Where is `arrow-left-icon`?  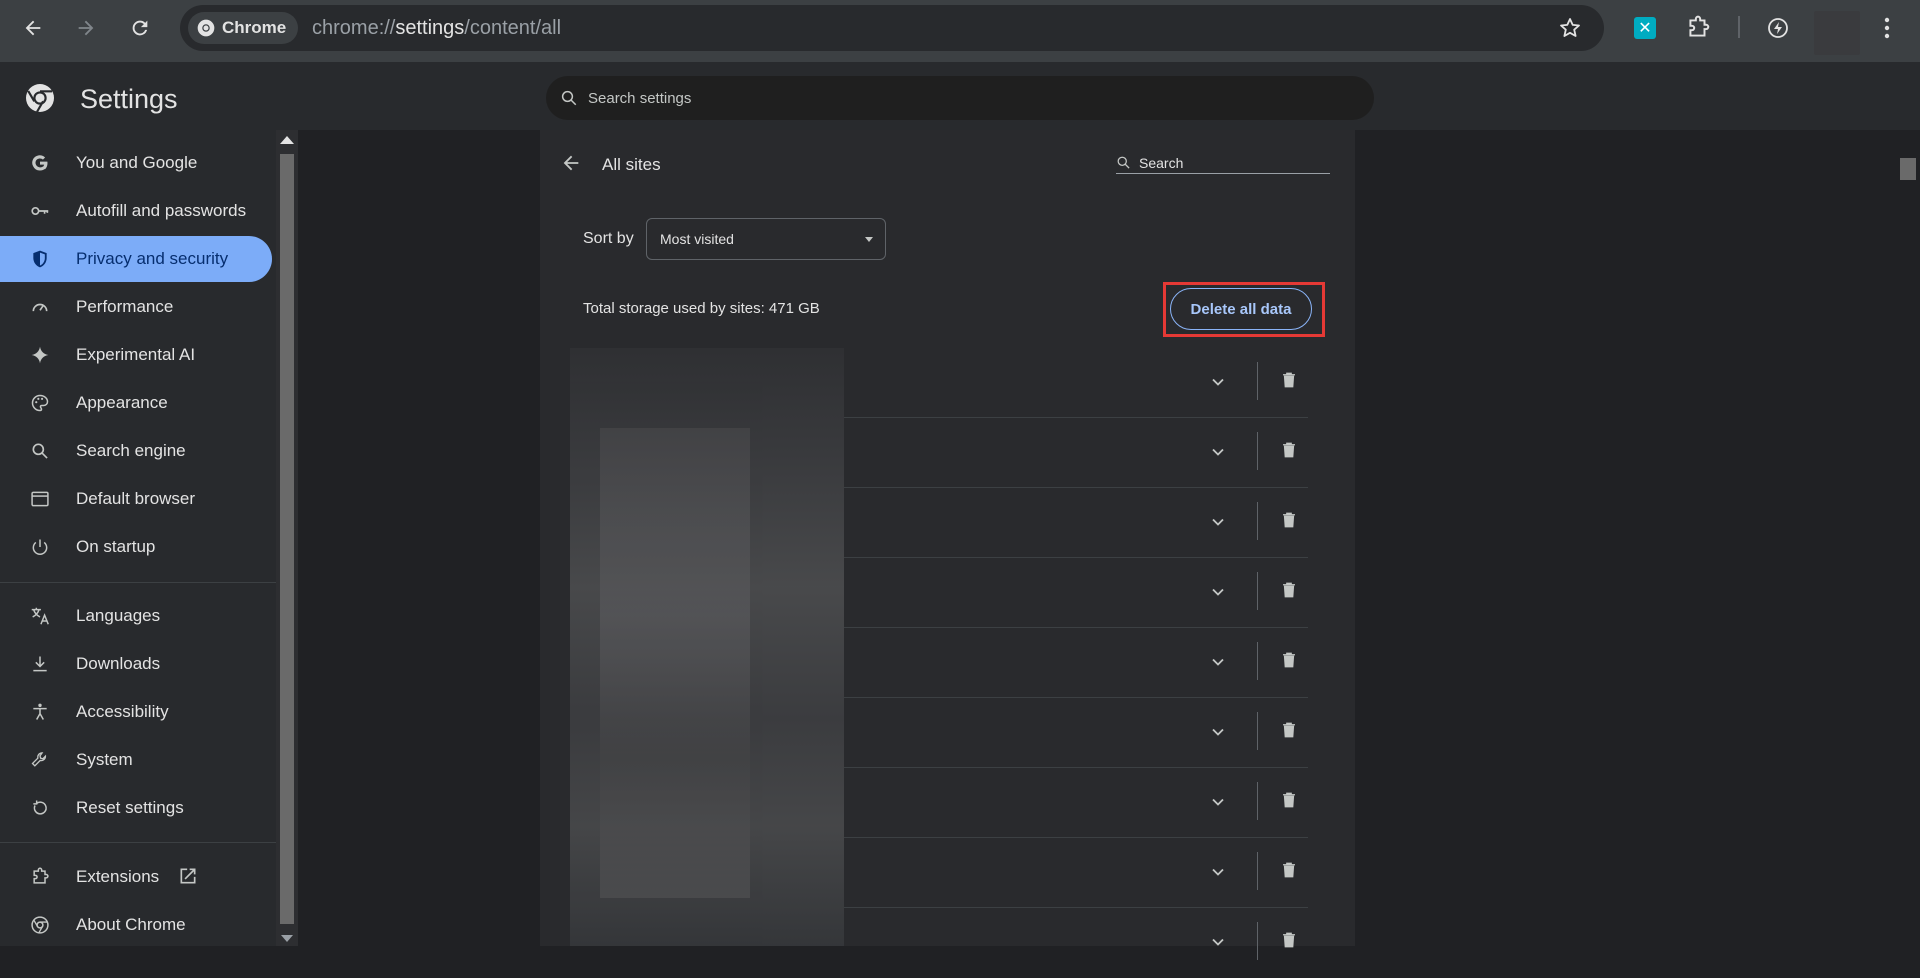
arrow-left-icon is located at coordinates (33, 28).